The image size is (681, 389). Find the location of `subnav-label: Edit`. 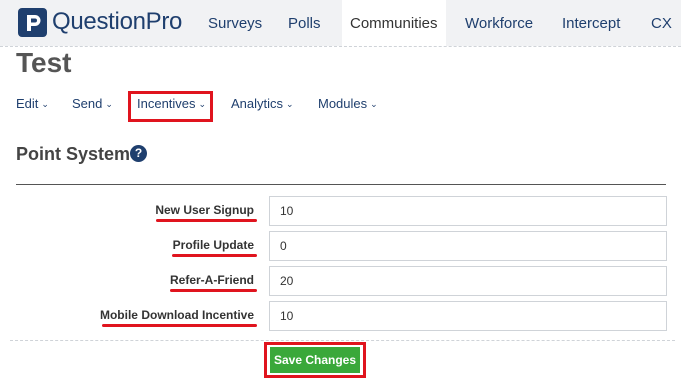

subnav-label: Edit is located at coordinates (27, 103).